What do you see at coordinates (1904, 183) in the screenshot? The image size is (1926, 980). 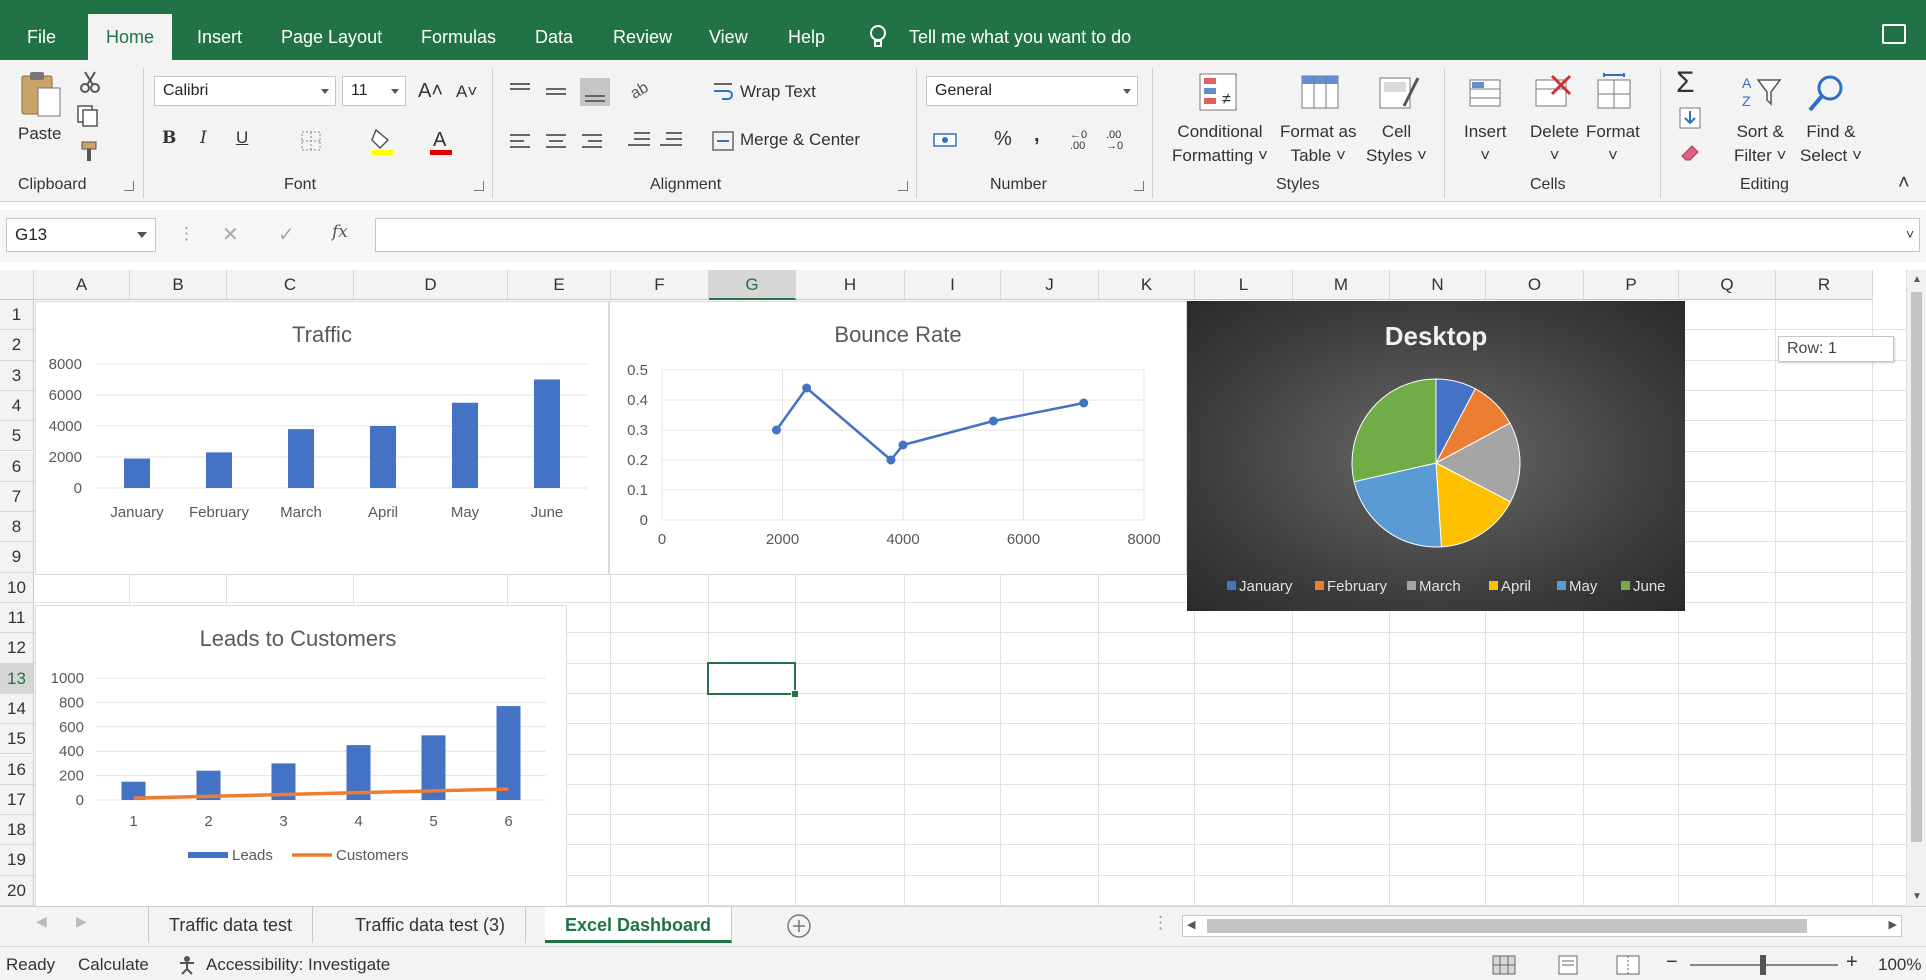 I see `collapse-ribbon-icon: ˄` at bounding box center [1904, 183].